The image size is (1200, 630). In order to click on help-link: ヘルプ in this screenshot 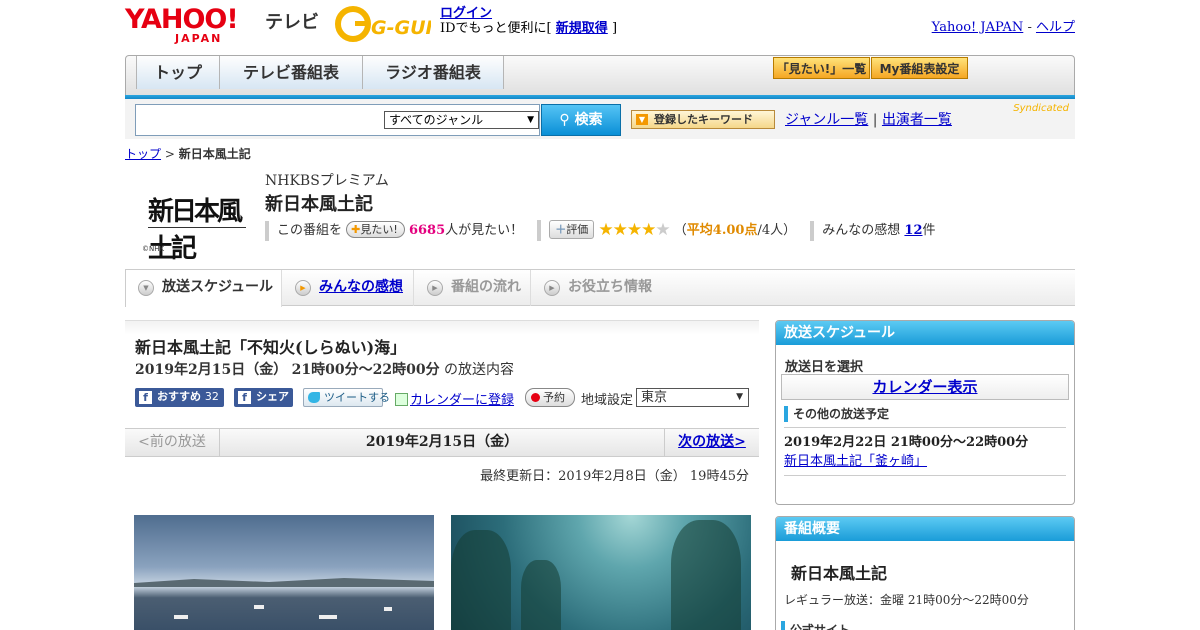, I will do `click(1055, 27)`.